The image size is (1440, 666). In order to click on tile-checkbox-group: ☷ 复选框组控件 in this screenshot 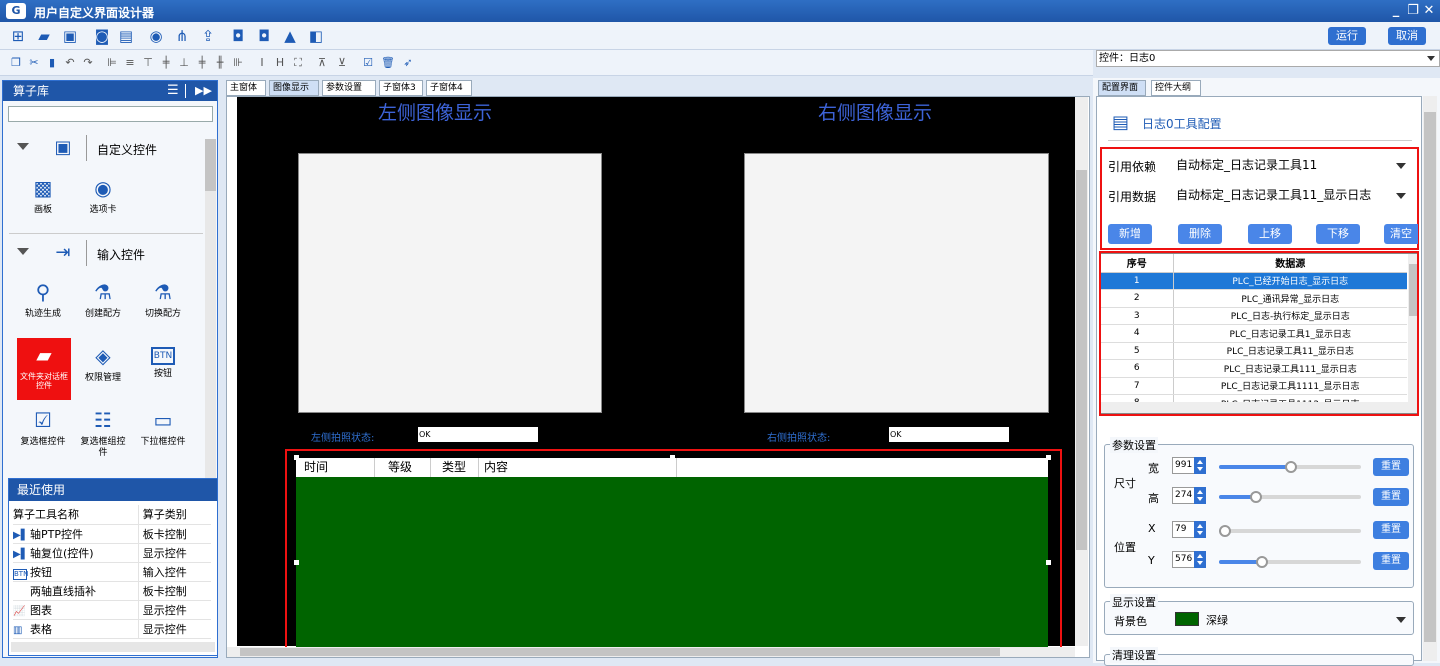, I will do `click(103, 433)`.